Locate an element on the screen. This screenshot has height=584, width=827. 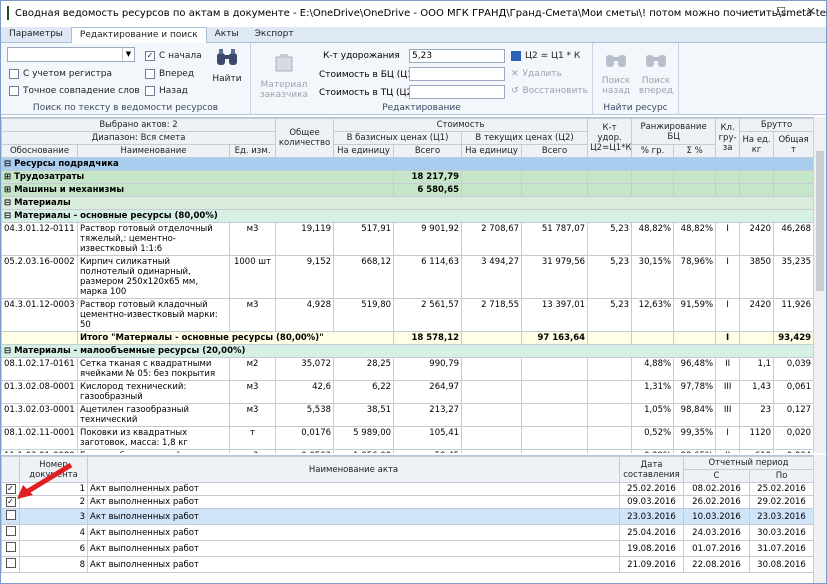
cell-t1: 264,97 is located at coordinates (428, 392).